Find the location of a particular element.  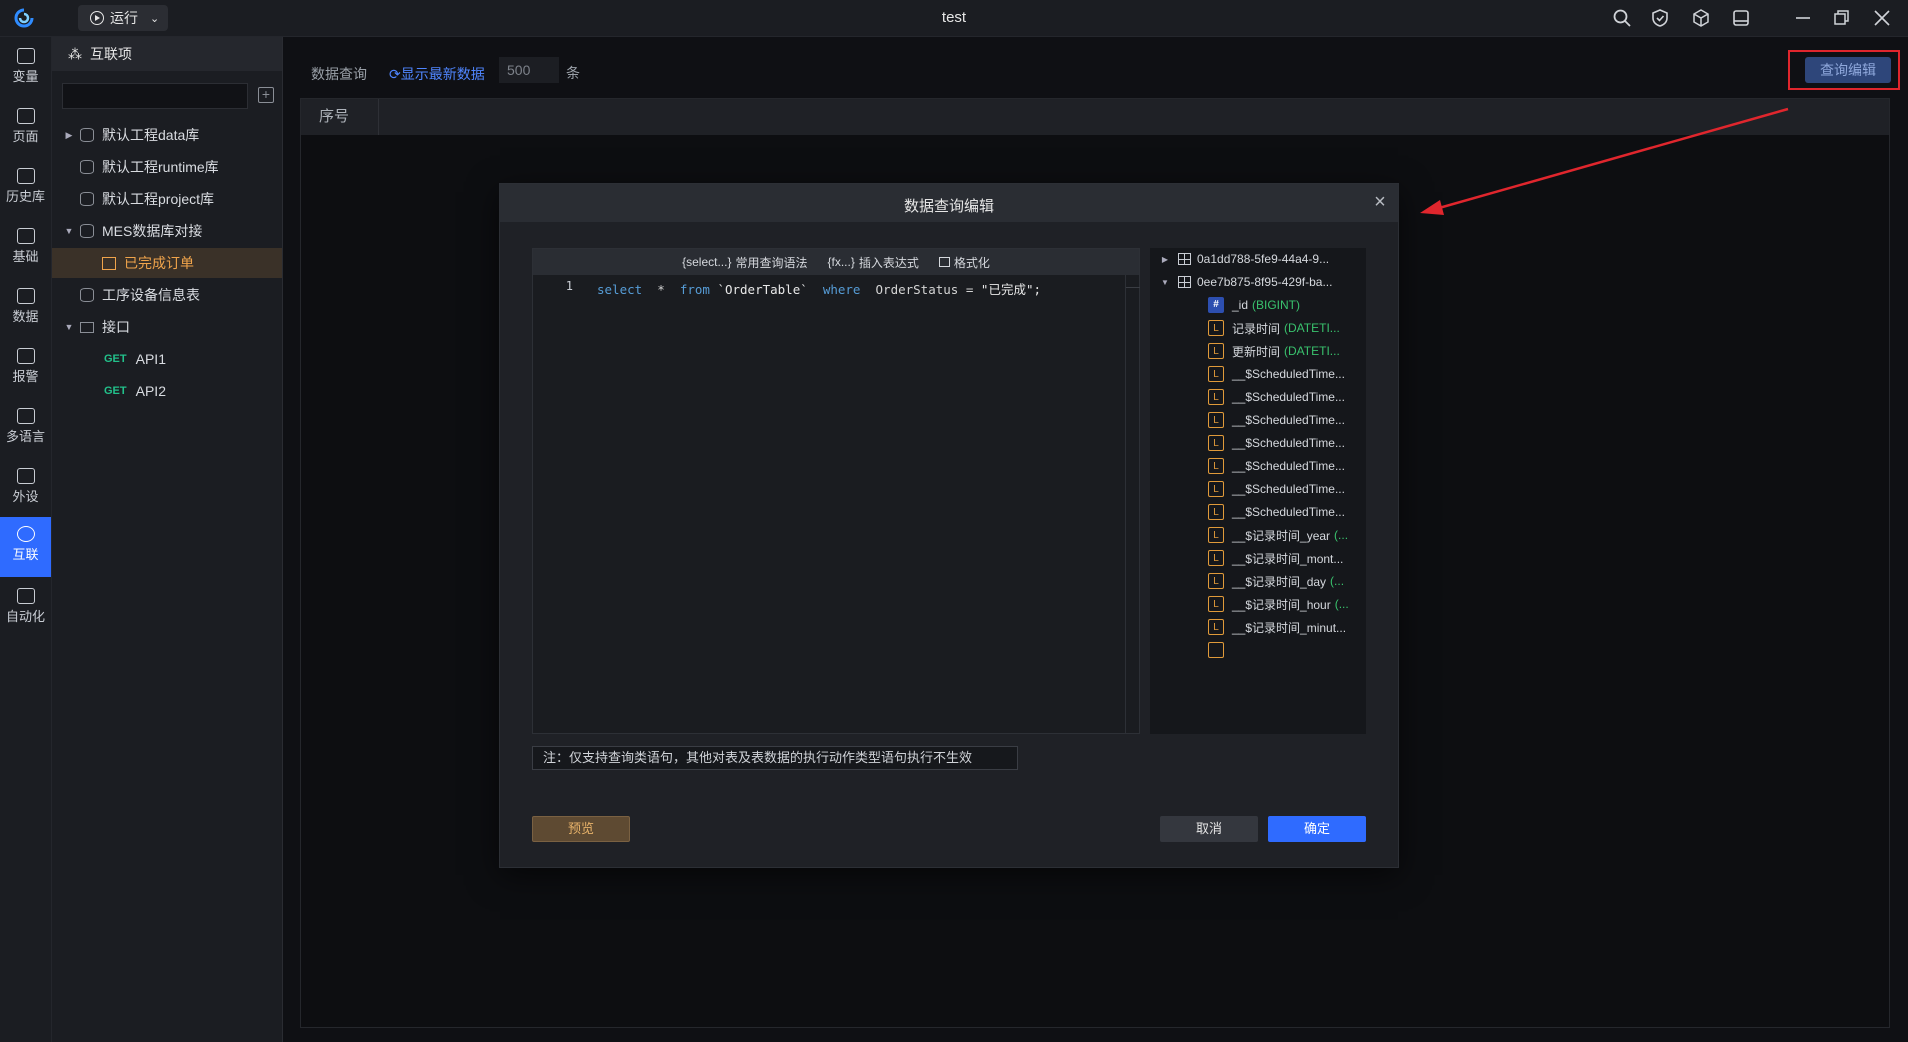

tree-node-runtime-db: 默认工程runtime库 is located at coordinates (167, 167).